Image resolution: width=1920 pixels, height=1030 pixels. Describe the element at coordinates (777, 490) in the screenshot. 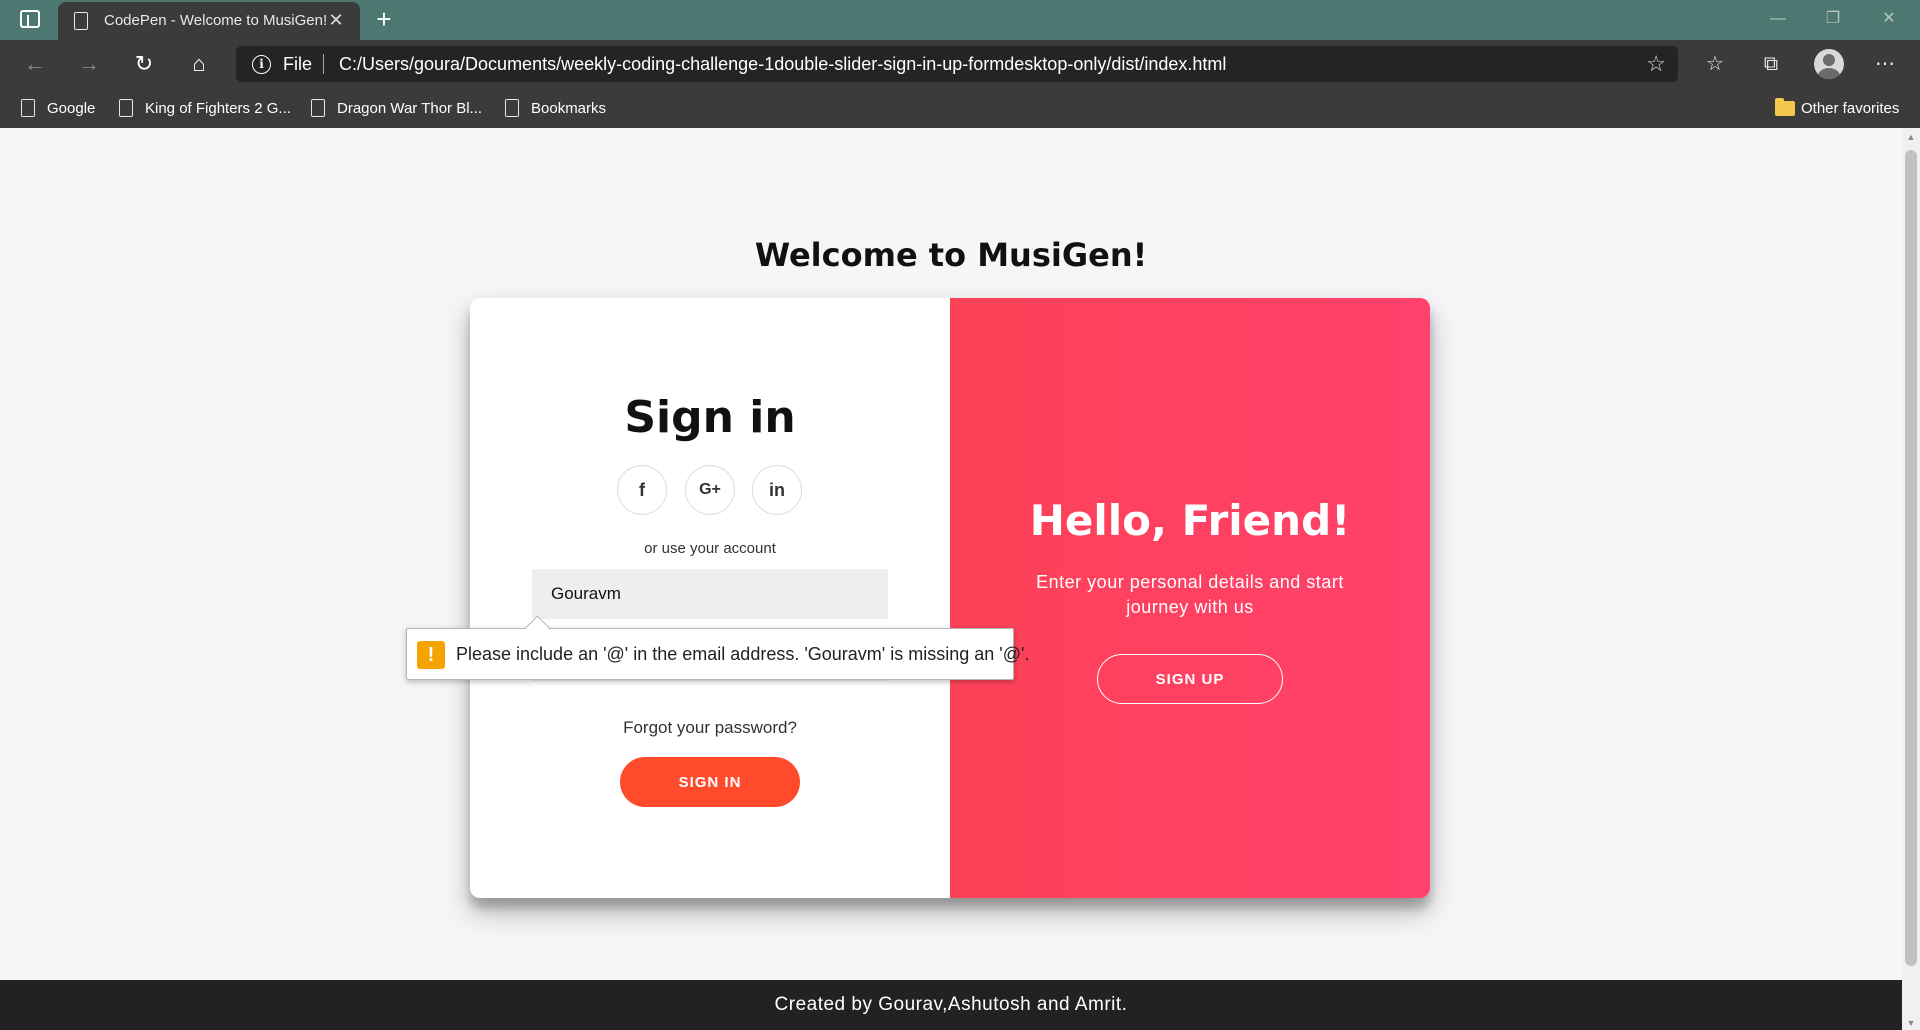

I see `linkedin-icon: in` at that location.